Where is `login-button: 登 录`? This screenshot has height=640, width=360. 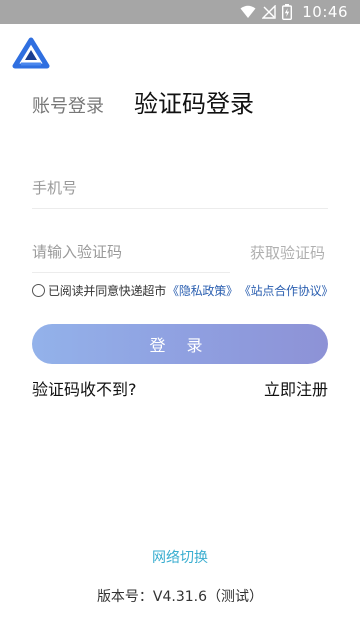 login-button: 登 录 is located at coordinates (180, 344).